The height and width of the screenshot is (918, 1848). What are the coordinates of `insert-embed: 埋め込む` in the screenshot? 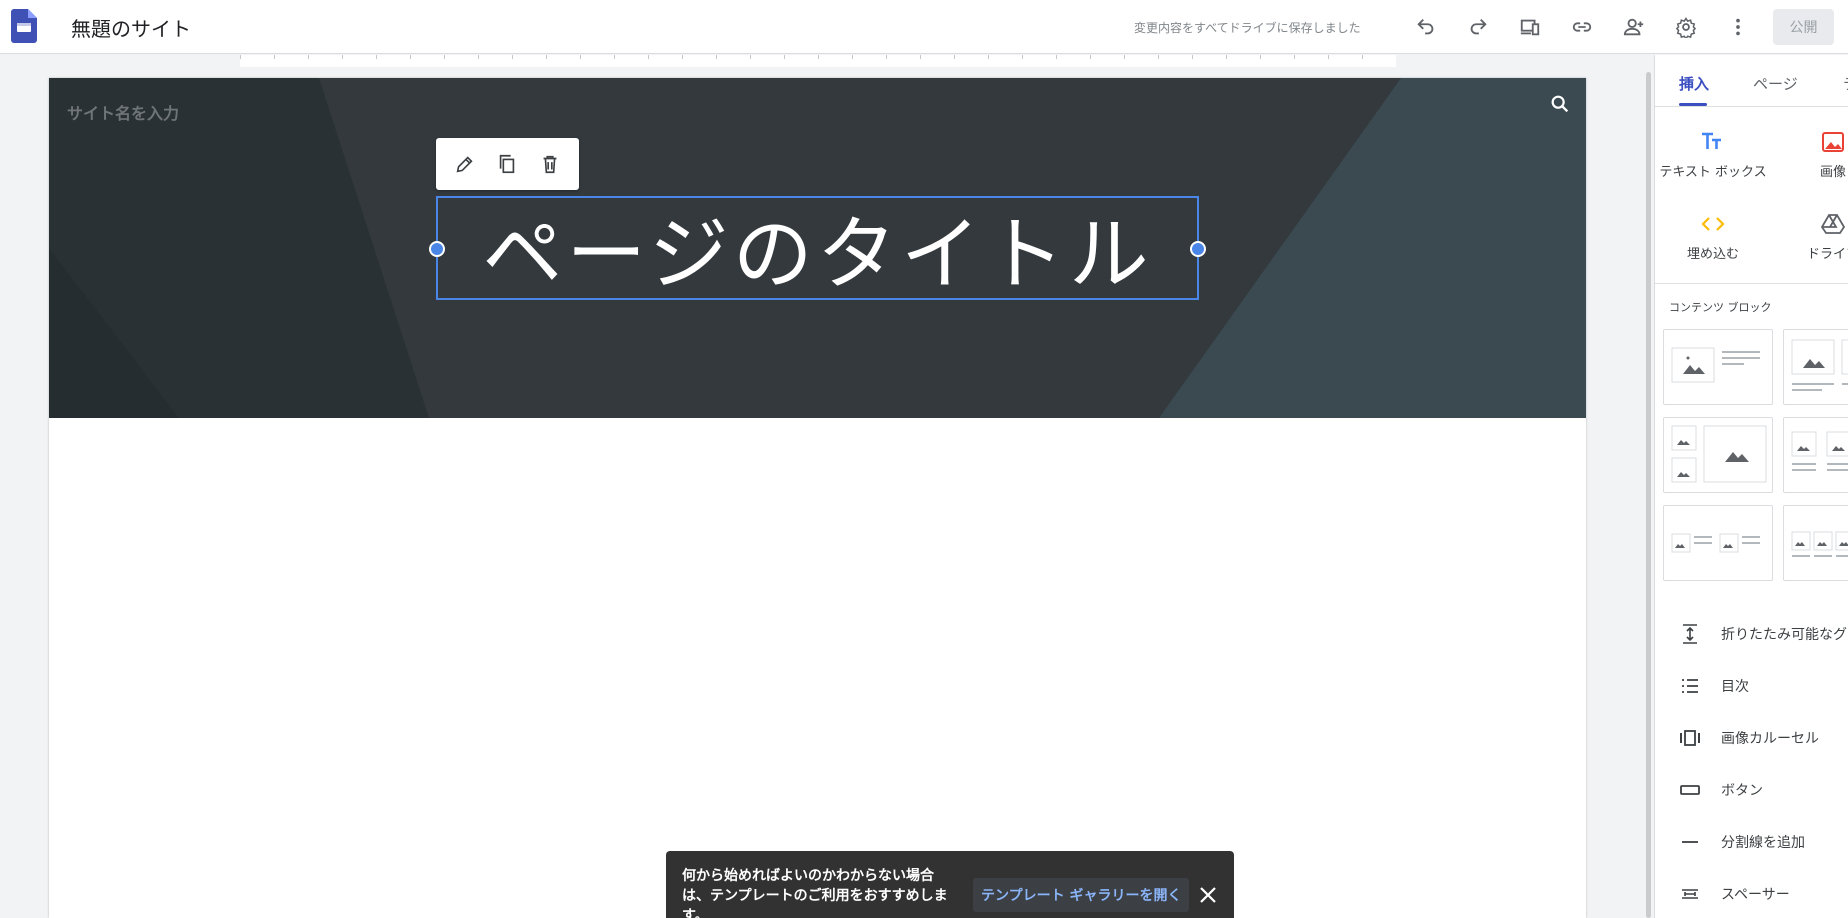 It's located at (1714, 236).